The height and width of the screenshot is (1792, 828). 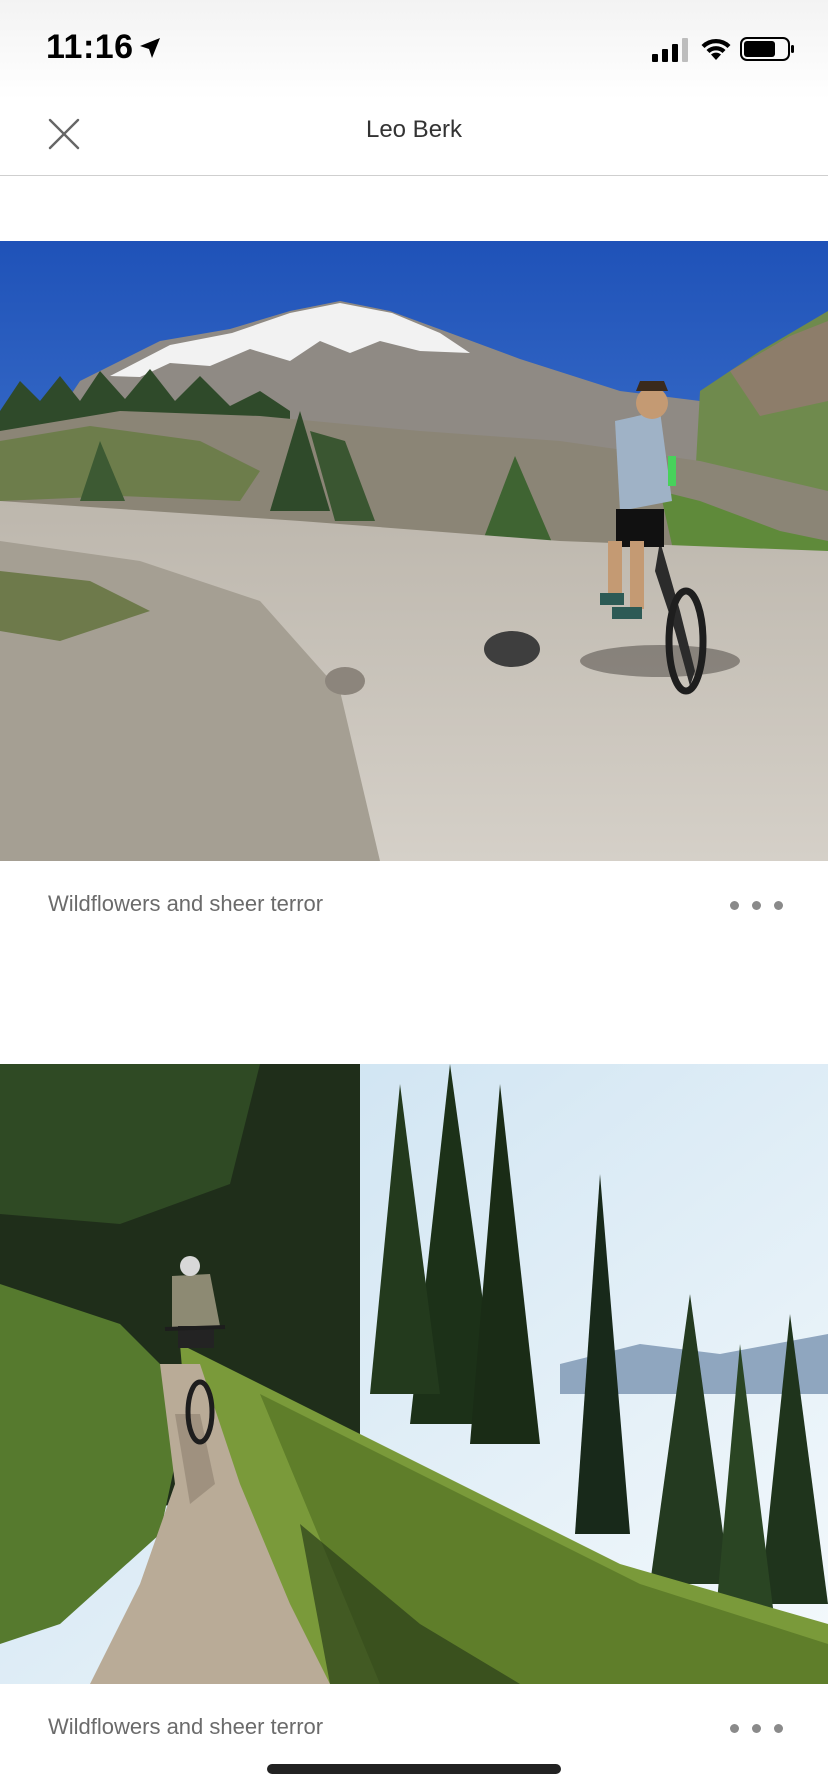 I want to click on status-time: 11:16, so click(x=90, y=47).